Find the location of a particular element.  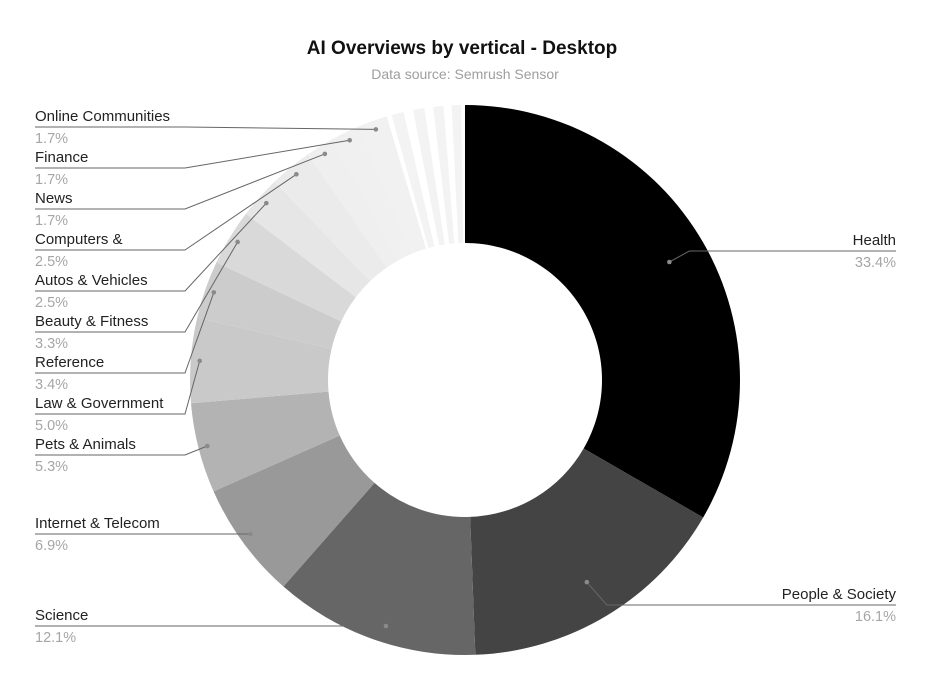

label-finance: Finance is located at coordinates (61, 157).